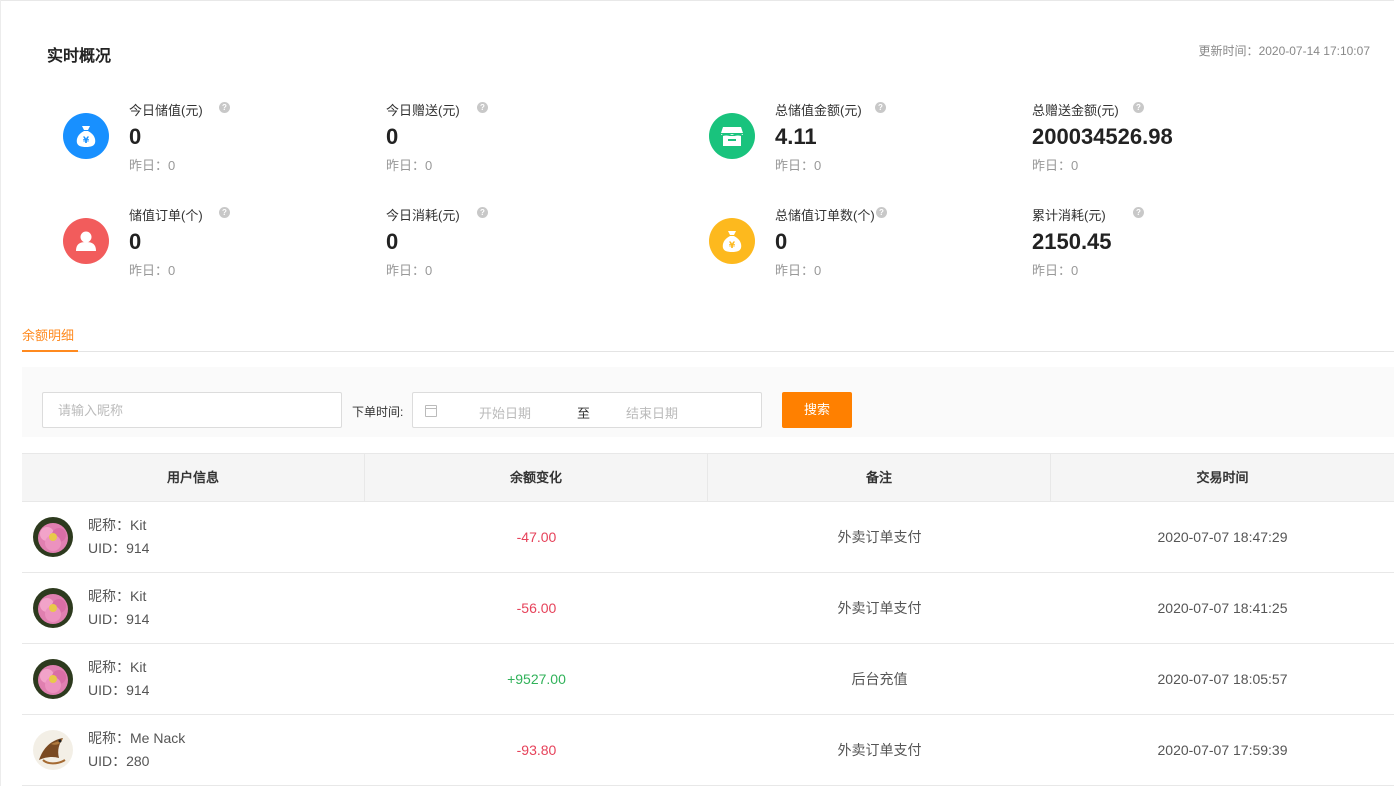 Image resolution: width=1394 pixels, height=786 pixels. I want to click on date-range-picker: 开始日期 至 结束日期, so click(587, 410).